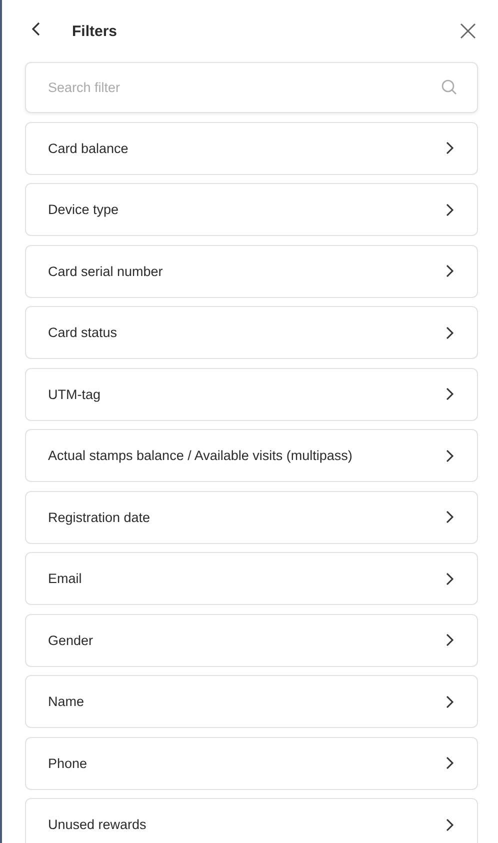  Describe the element at coordinates (251, 455) in the screenshot. I see `filter-item: Actual stamps balance / Available visits (multipass)` at that location.